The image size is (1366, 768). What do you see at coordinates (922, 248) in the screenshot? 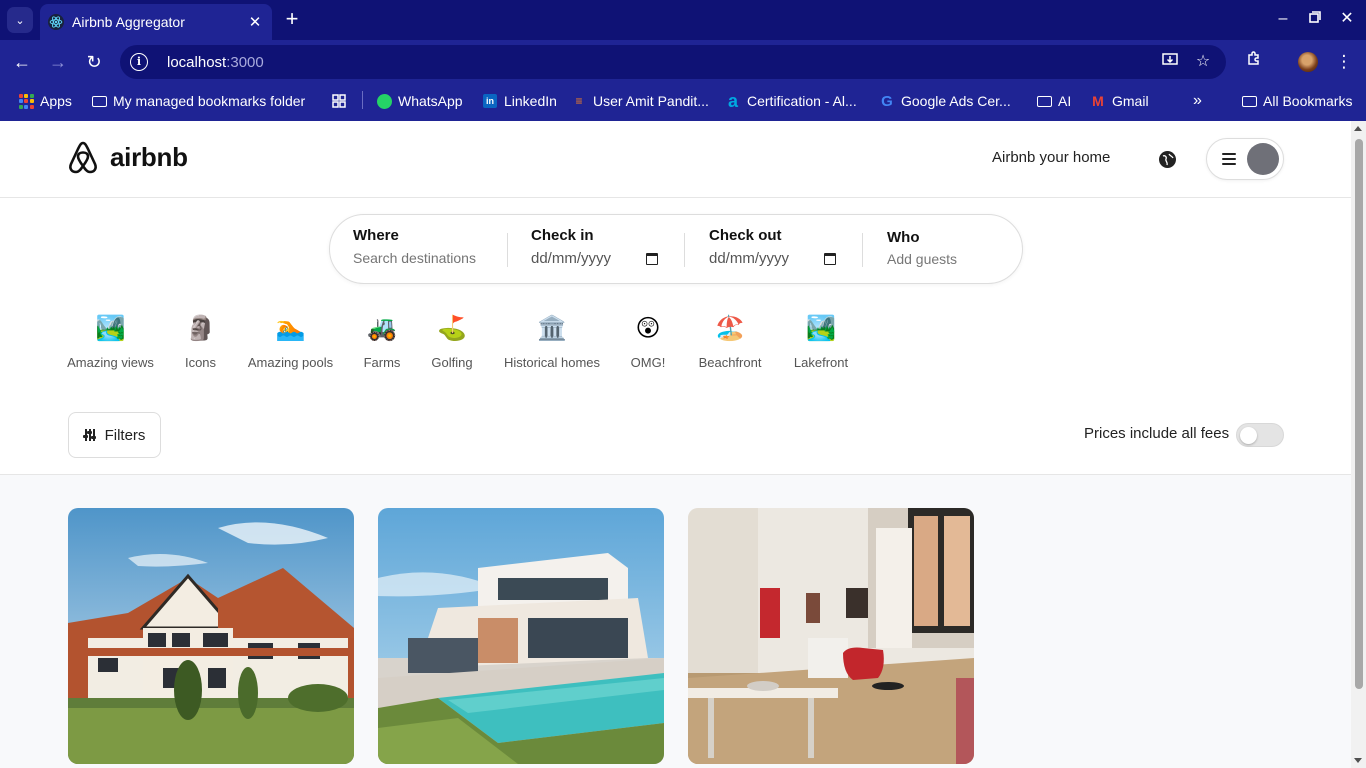
I see `search-who: Who Add guests` at bounding box center [922, 248].